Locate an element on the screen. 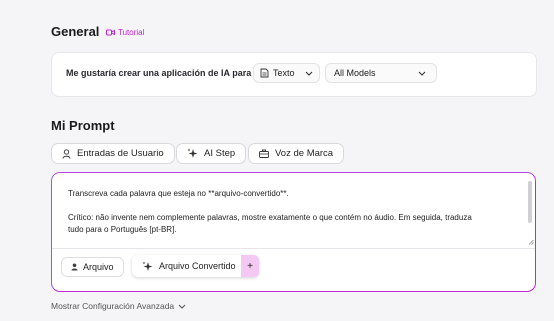  tutorial-link: Tutorial is located at coordinates (125, 32).